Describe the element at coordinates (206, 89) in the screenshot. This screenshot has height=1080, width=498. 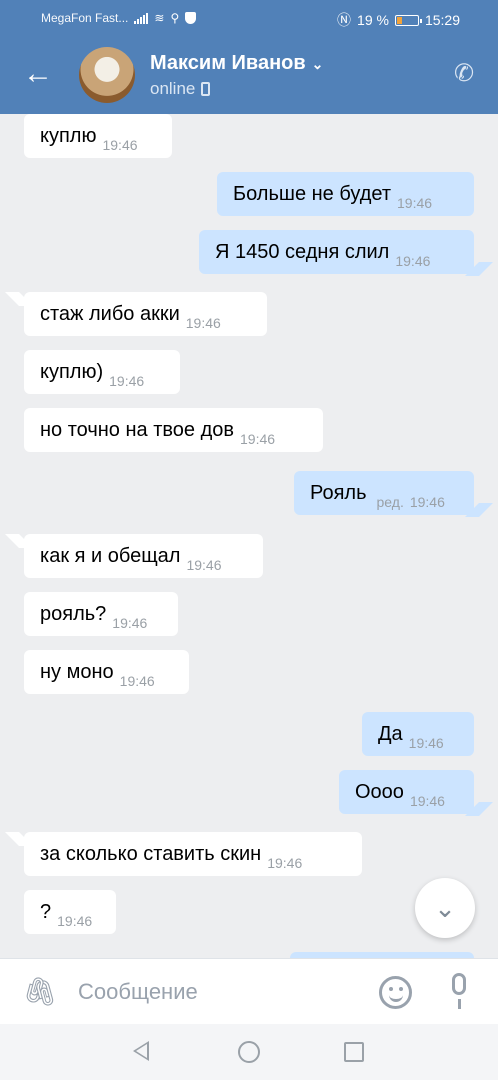
I see `mobile-icon` at that location.